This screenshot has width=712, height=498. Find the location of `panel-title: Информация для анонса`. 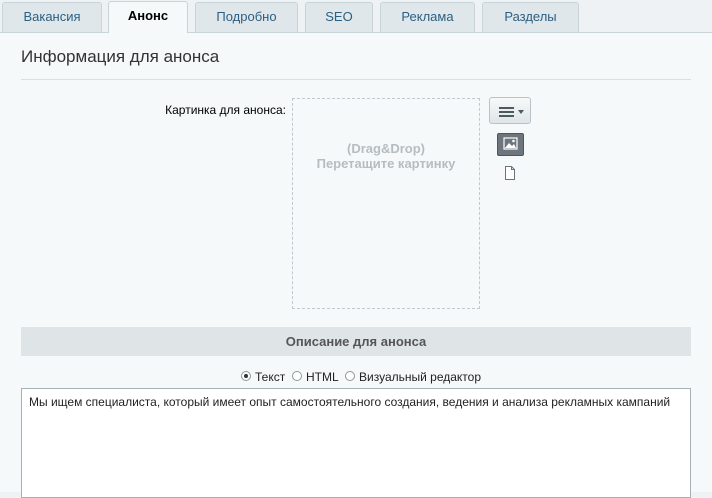

panel-title: Информация для анонса is located at coordinates (120, 56).